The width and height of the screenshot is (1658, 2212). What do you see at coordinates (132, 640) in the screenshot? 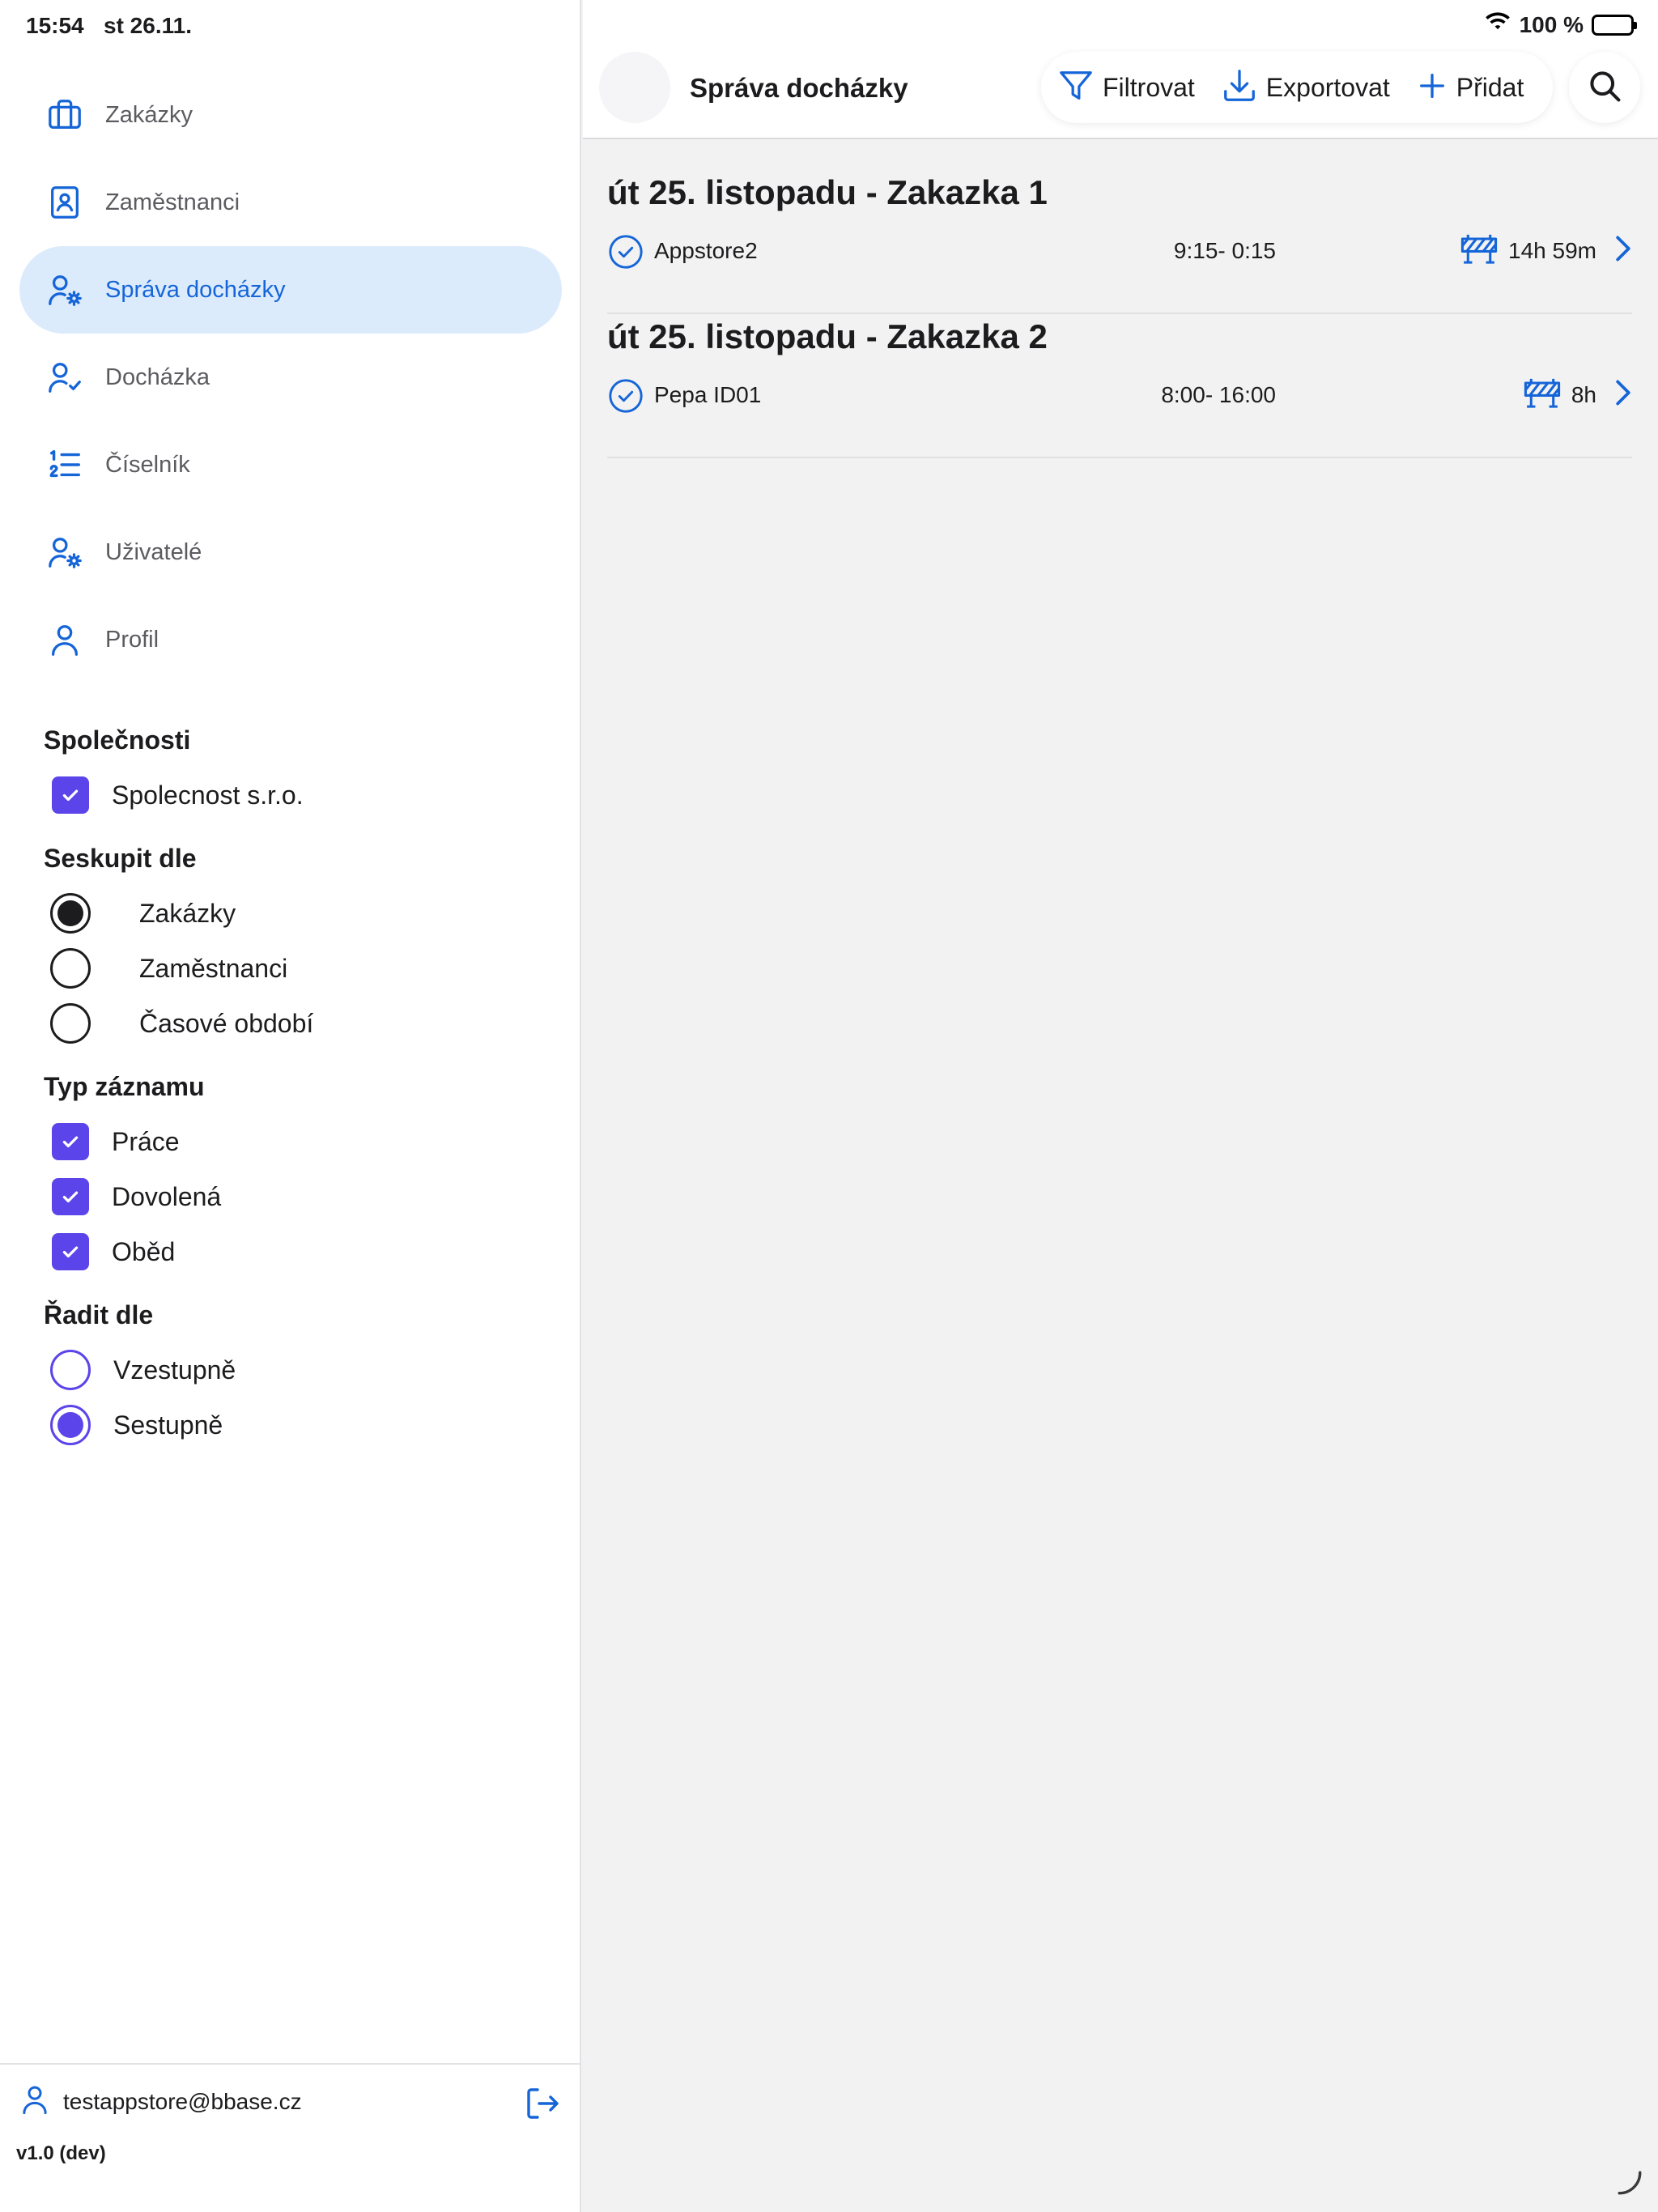
I see `sidebar-item-label: Profil` at bounding box center [132, 640].